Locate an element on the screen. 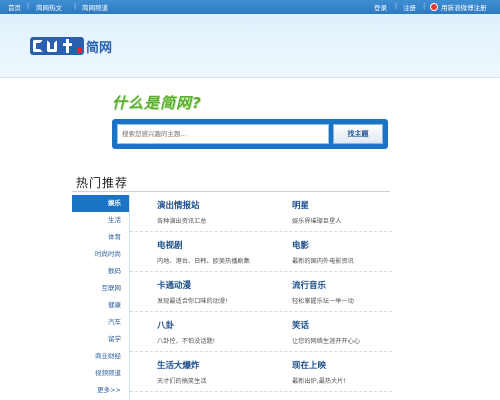 The width and height of the screenshot is (500, 400). topic-row: 八卦 八卦控，不怕没话题! 笑话 让您的网络生涯开开心心 is located at coordinates (261, 332).